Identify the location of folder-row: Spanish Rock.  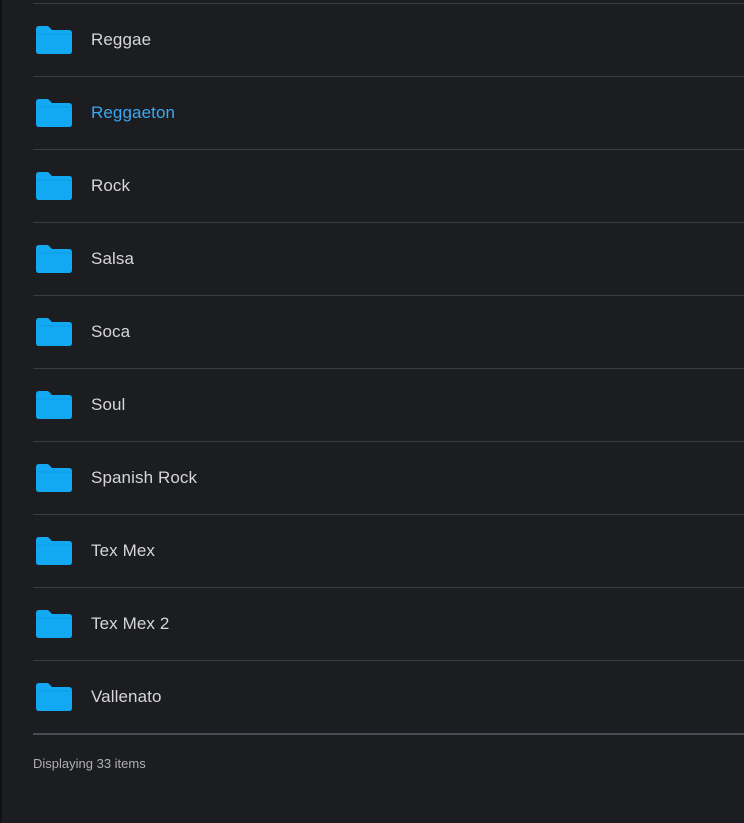
(388, 478).